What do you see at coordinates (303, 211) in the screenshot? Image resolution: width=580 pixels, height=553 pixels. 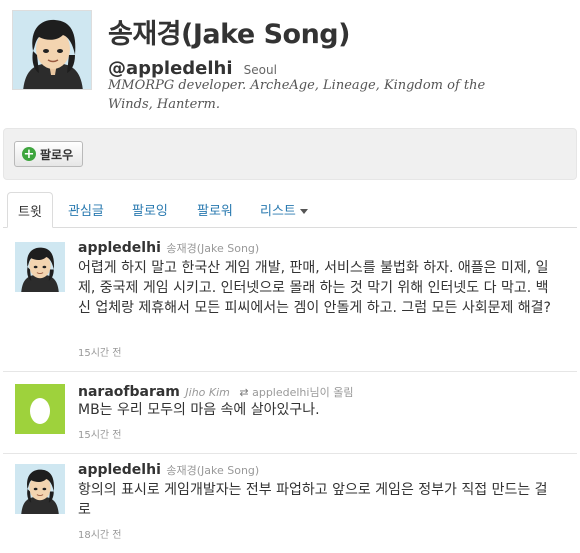 I see `chevron-down-icon` at bounding box center [303, 211].